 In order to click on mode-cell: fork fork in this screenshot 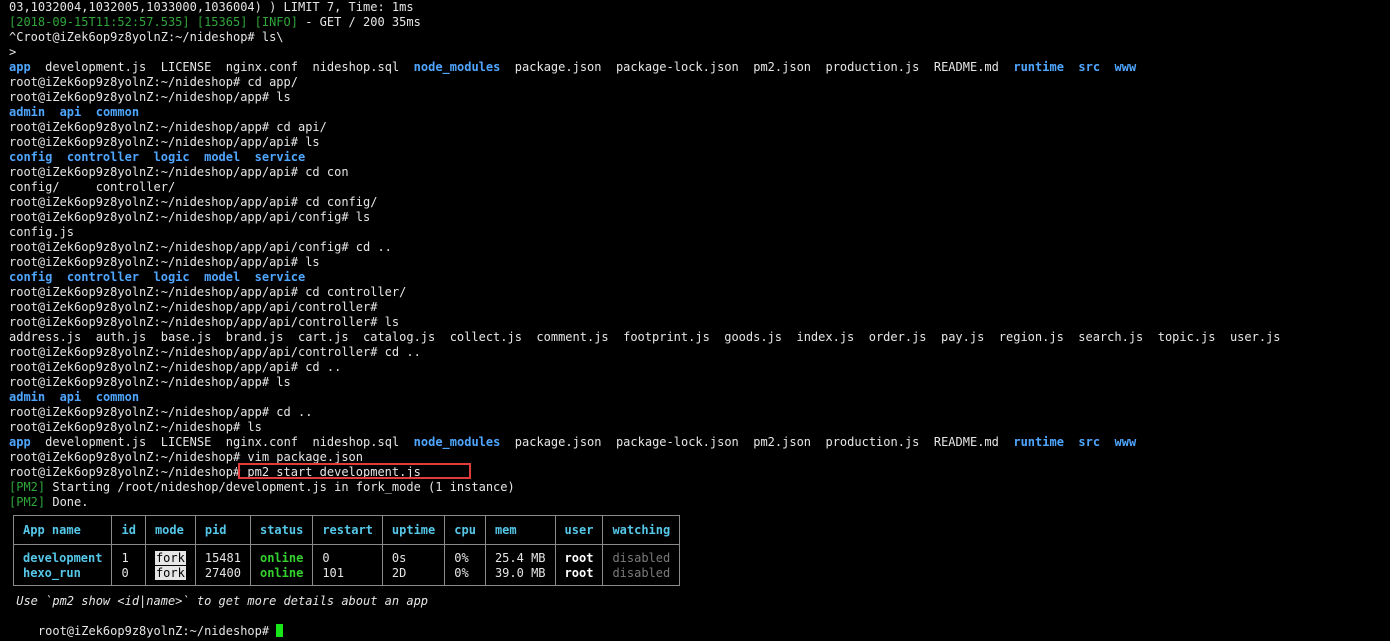, I will do `click(170, 565)`.